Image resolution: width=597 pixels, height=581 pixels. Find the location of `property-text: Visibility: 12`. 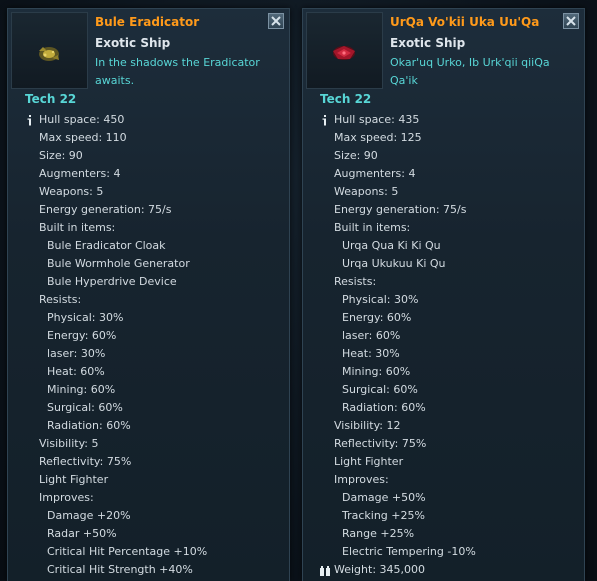

property-text: Visibility: 12 is located at coordinates (367, 425).